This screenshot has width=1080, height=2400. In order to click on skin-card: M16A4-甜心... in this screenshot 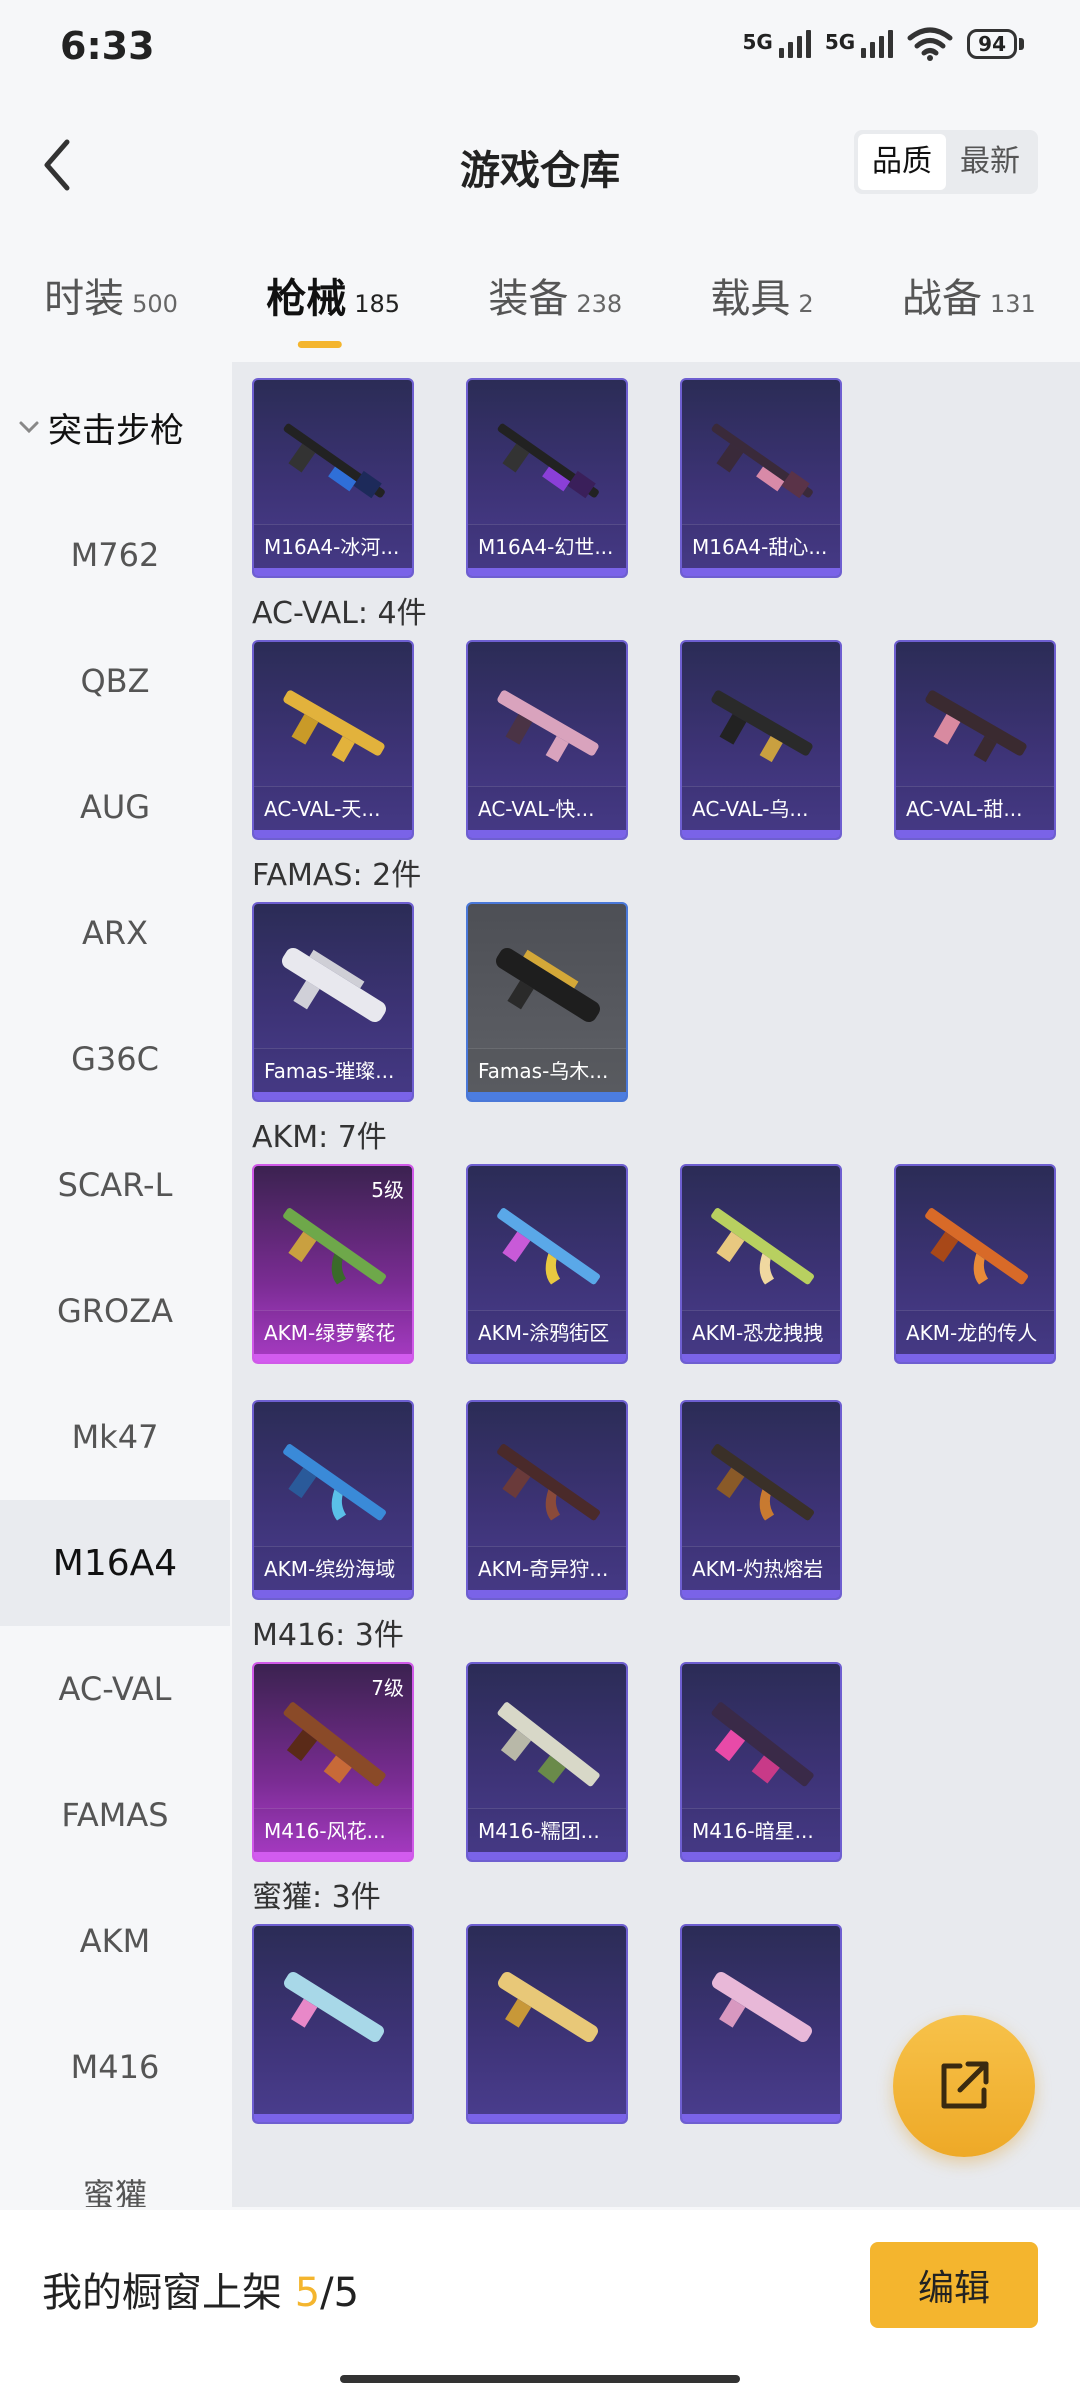, I will do `click(761, 478)`.